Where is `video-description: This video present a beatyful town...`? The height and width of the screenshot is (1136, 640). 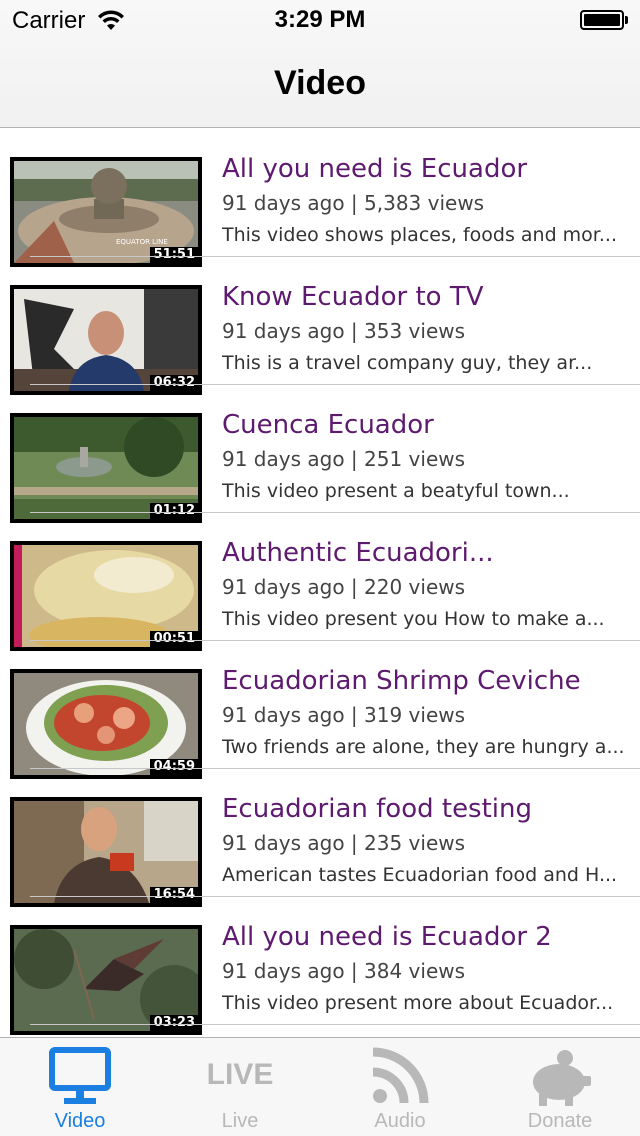 video-description: This video present a beatyful town... is located at coordinates (396, 491).